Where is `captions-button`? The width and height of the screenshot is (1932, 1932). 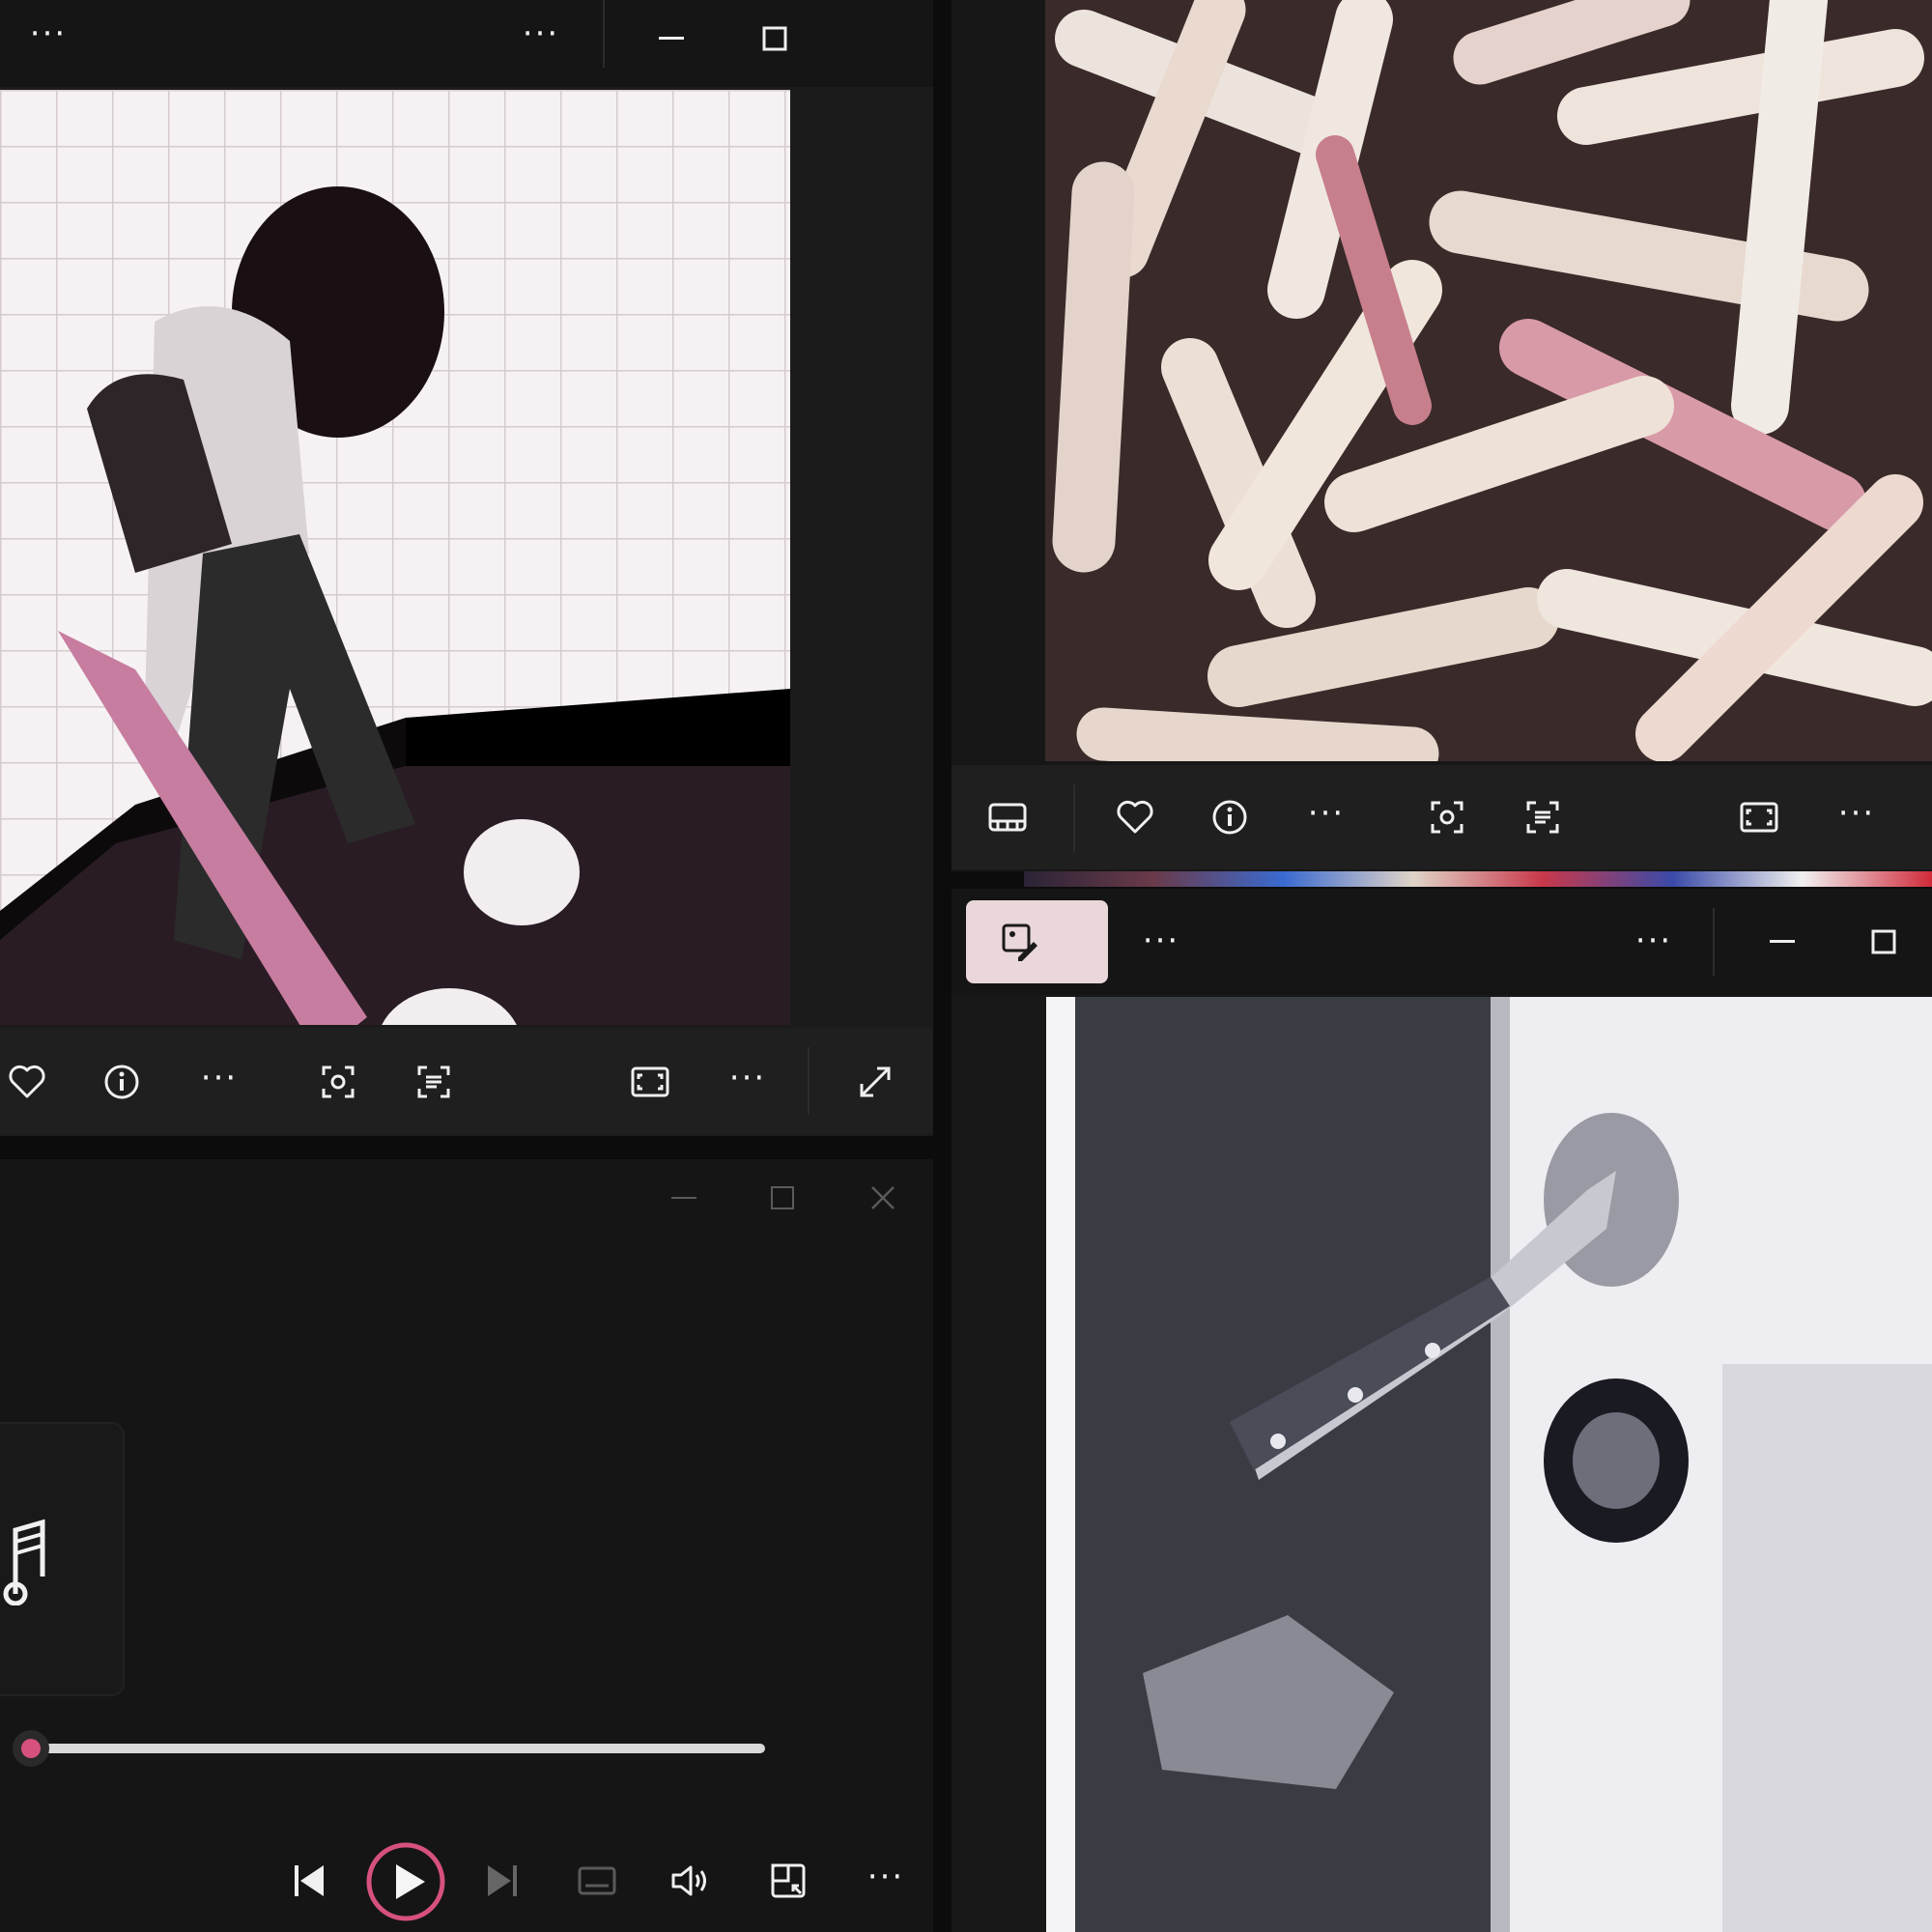 captions-button is located at coordinates (597, 1881).